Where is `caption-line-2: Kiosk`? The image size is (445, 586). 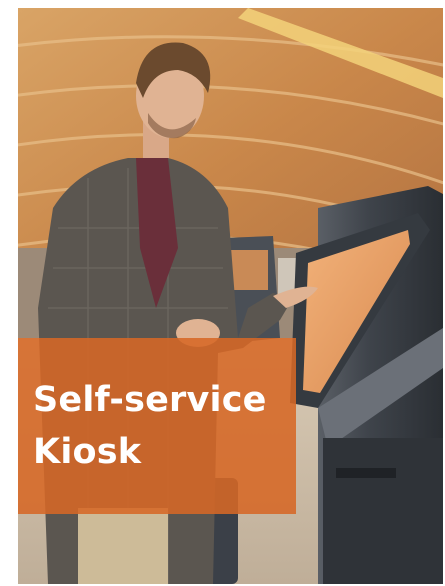 caption-line-2: Kiosk is located at coordinates (87, 452).